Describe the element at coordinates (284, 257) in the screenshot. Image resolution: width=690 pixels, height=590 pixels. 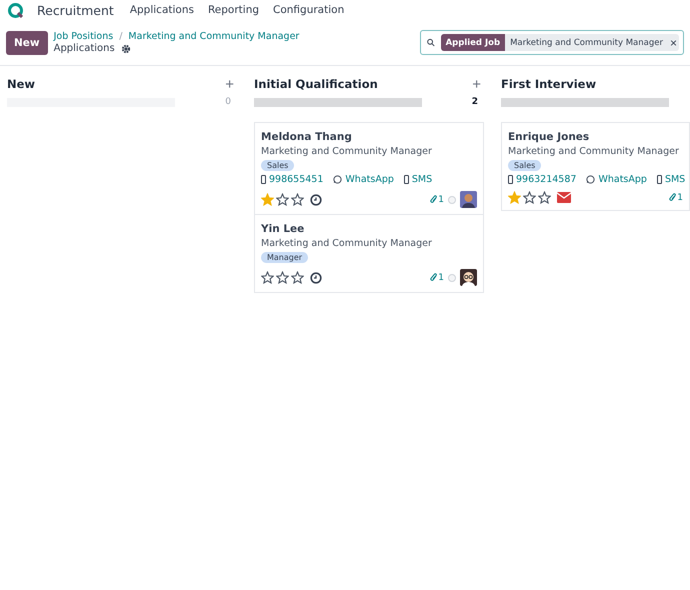
I see `tag: Manager` at that location.